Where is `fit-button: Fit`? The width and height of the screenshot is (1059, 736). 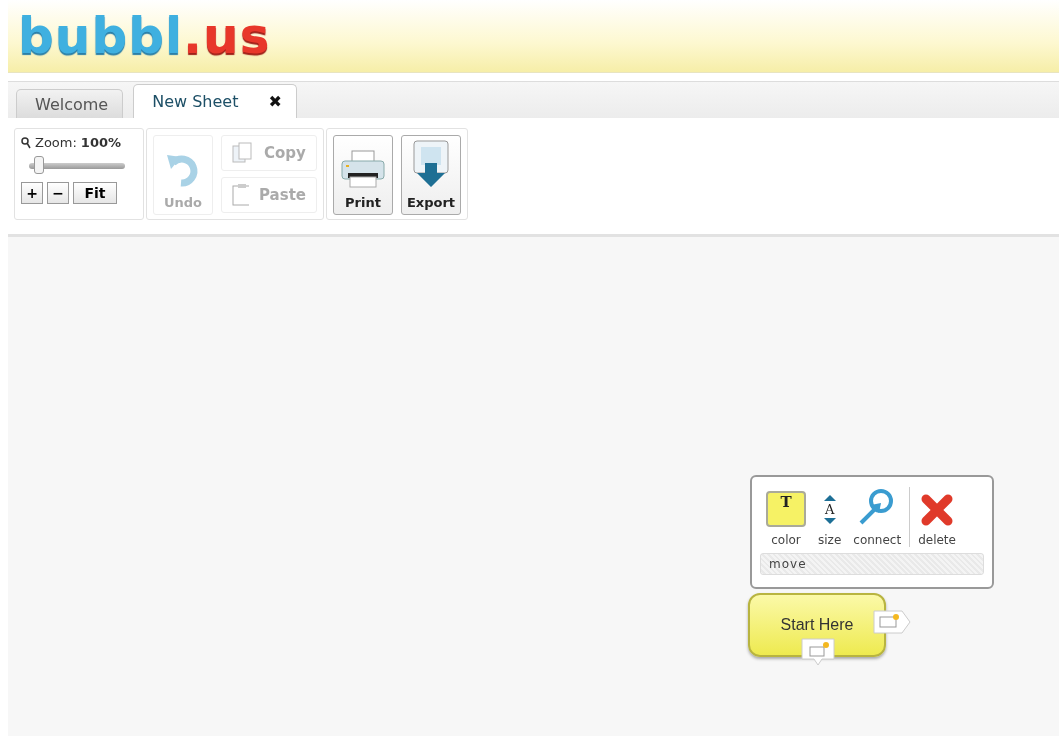
fit-button: Fit is located at coordinates (95, 193).